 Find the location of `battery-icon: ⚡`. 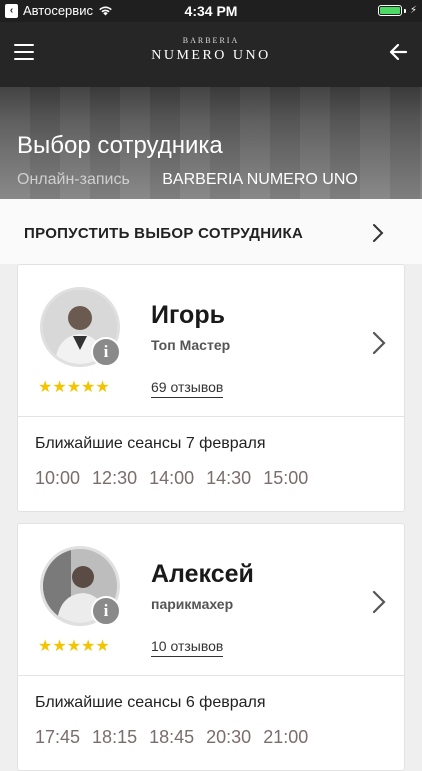

battery-icon: ⚡ is located at coordinates (397, 10).